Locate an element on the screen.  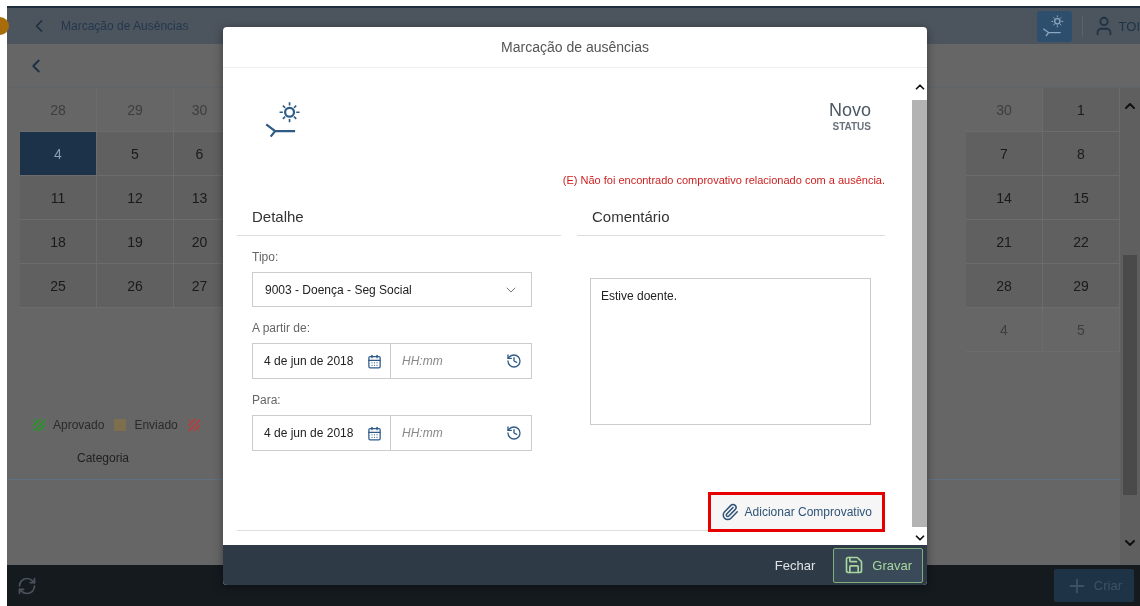
app-logo is located at coordinates (4, 26).